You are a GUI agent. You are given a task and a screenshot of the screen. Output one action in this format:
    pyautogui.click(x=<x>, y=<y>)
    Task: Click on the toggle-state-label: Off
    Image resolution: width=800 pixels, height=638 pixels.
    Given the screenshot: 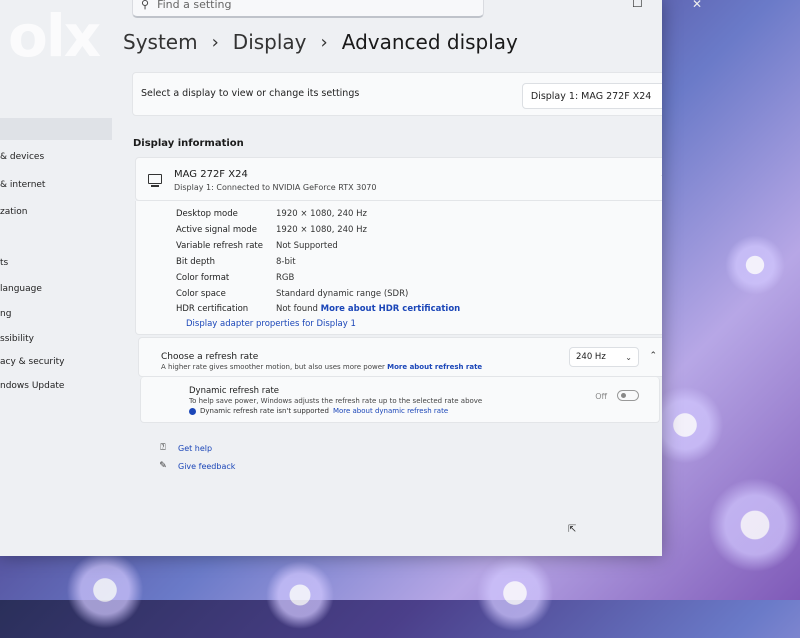 What is the action you would take?
    pyautogui.click(x=601, y=396)
    